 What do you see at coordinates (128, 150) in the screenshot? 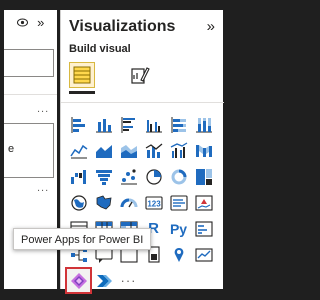
I see `stacked-area-chart-icon` at bounding box center [128, 150].